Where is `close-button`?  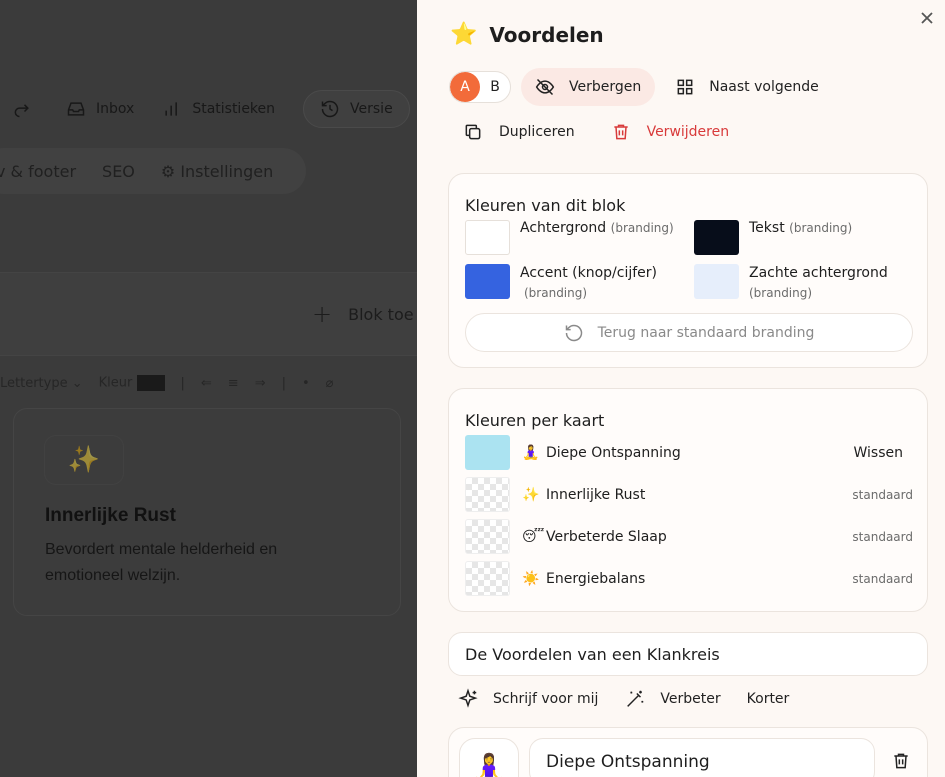
close-button is located at coordinates (927, 18).